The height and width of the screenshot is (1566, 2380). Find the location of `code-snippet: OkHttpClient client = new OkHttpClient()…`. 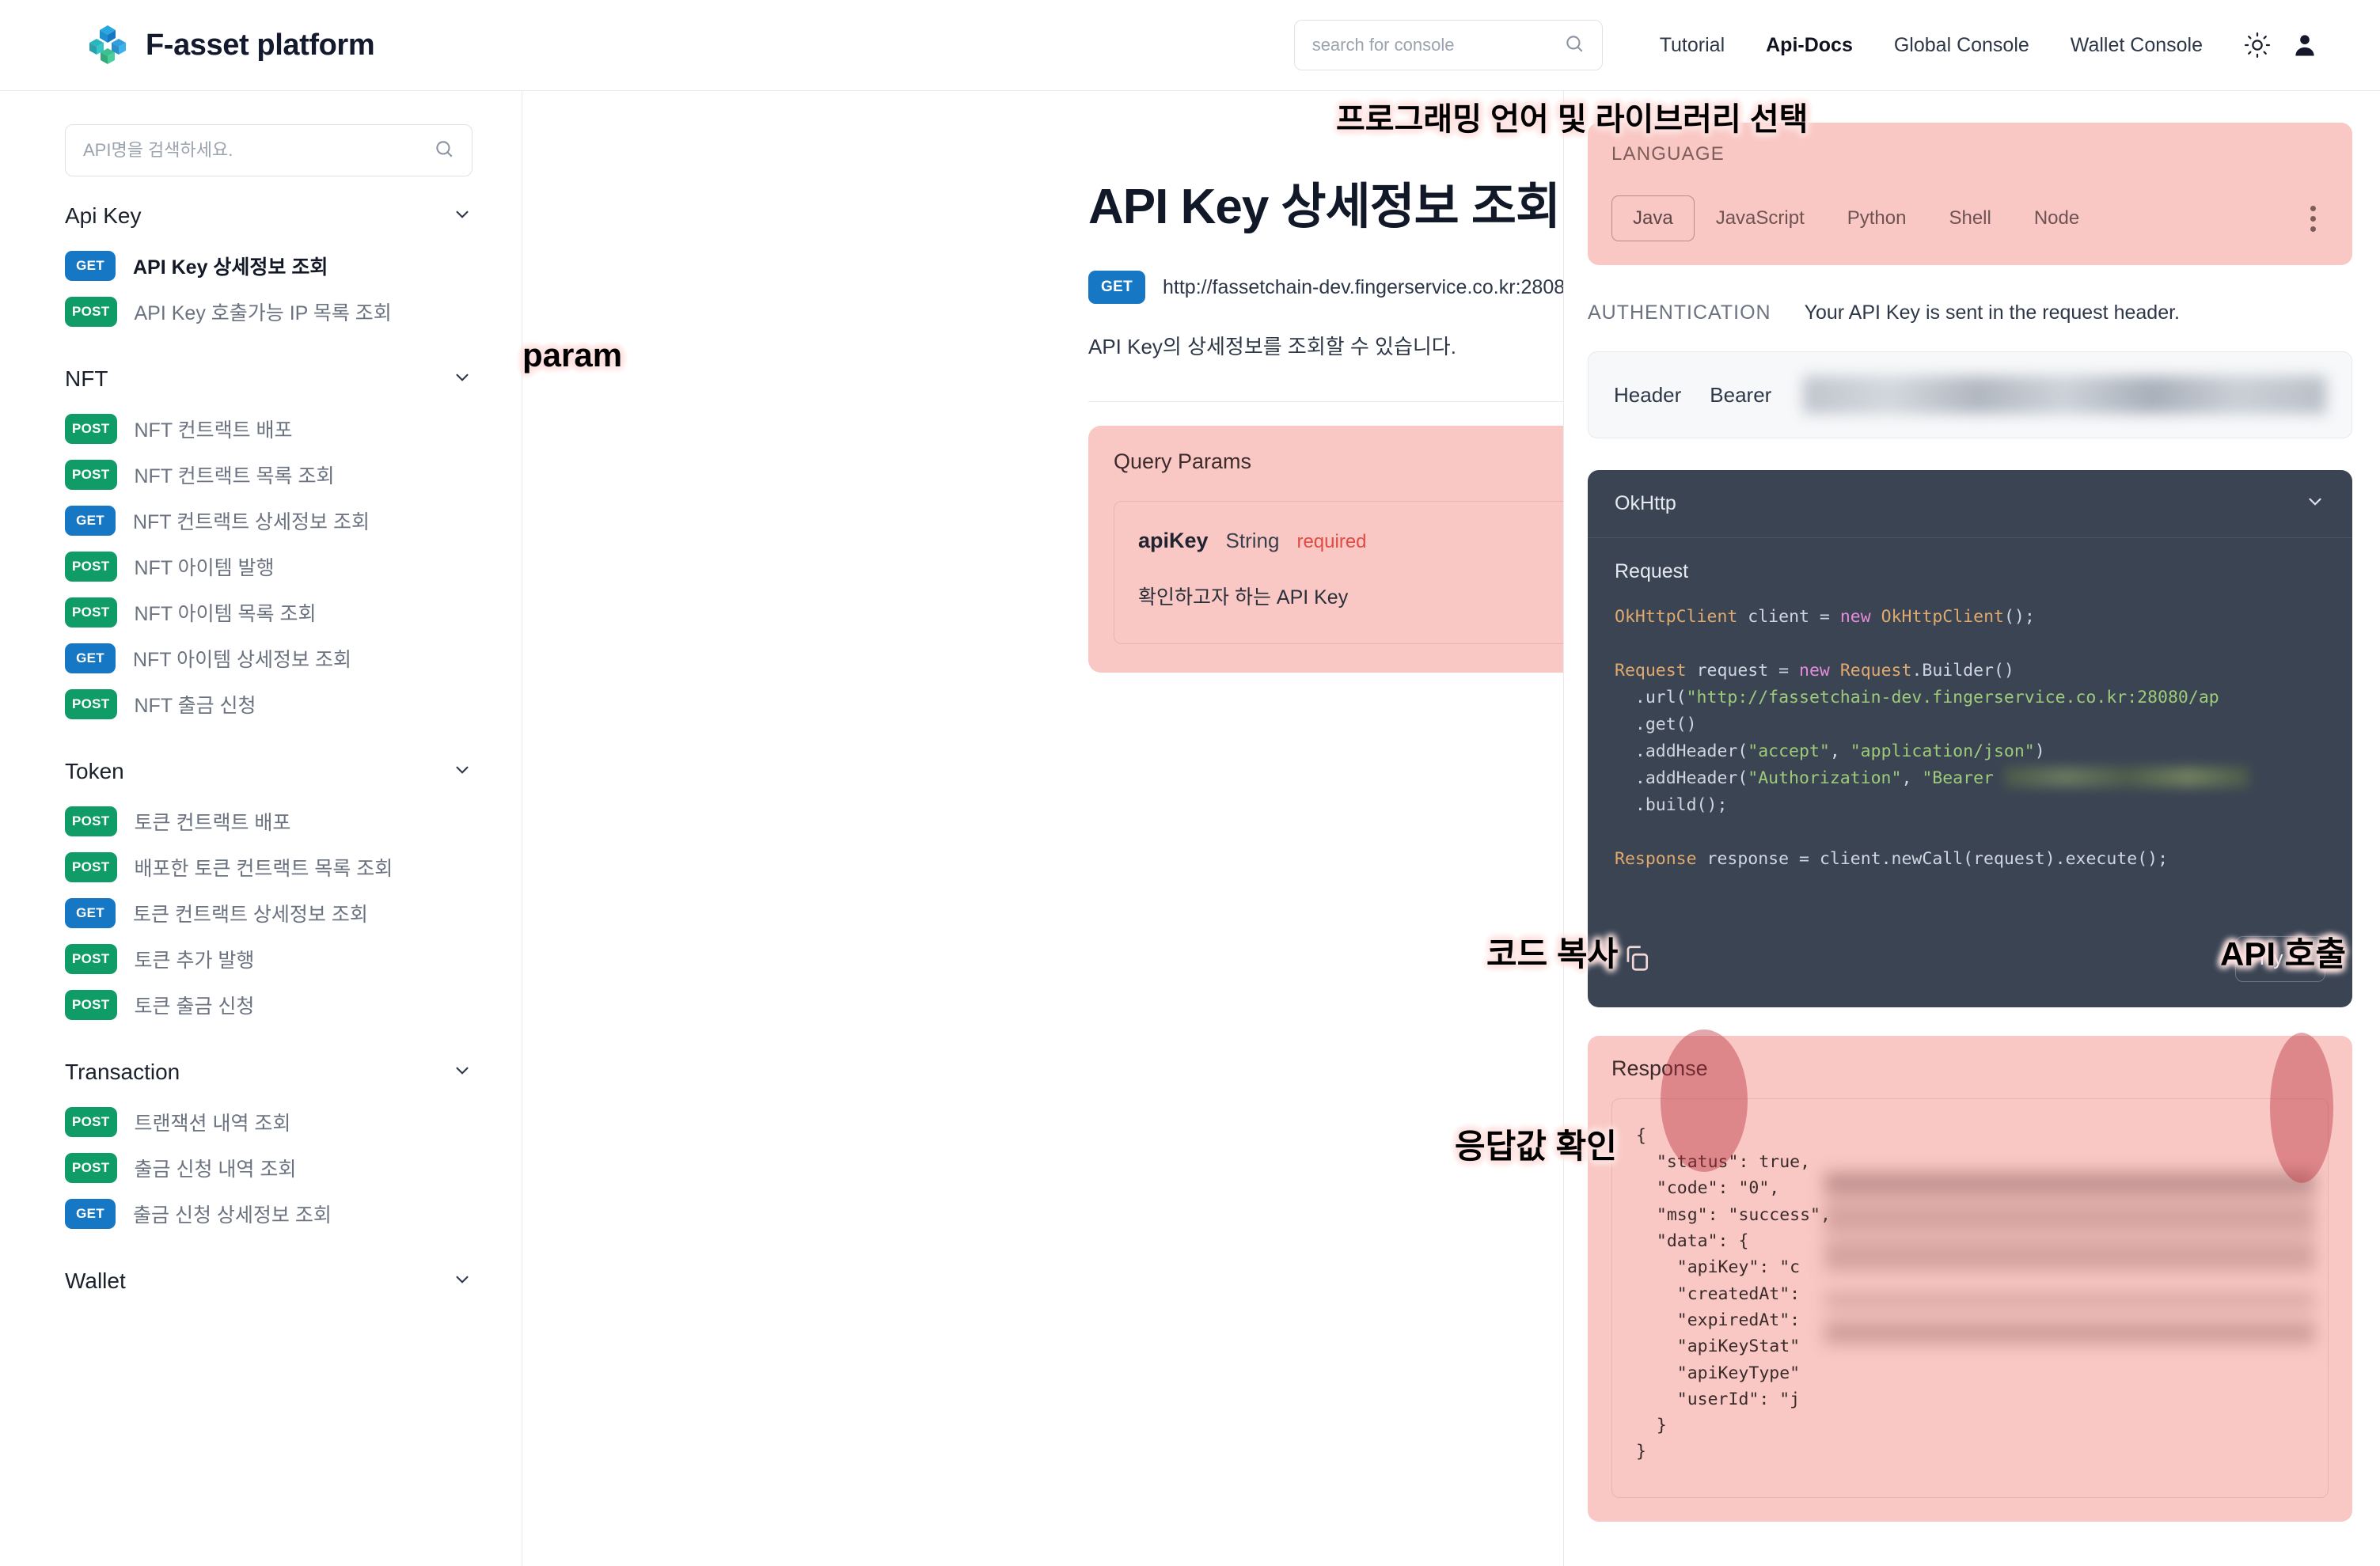

code-snippet: OkHttpClient client = new OkHttpClient()… is located at coordinates (1970, 738).